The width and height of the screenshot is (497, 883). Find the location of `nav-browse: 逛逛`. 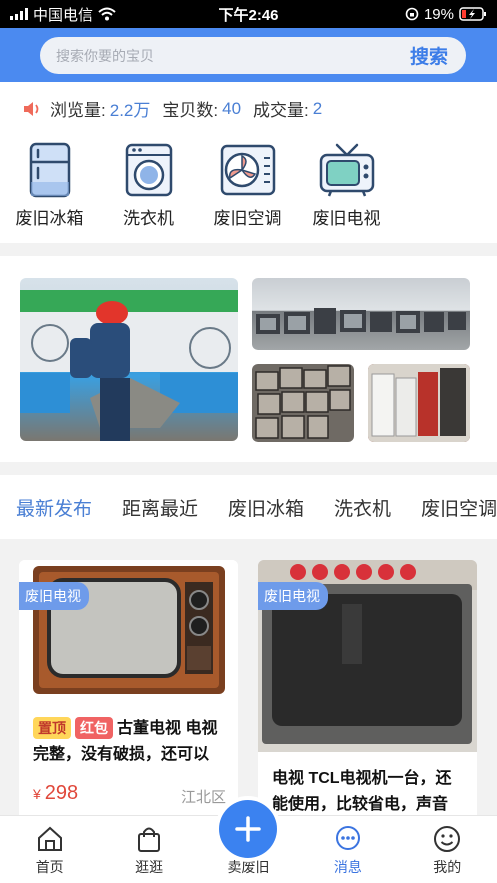

nav-browse: 逛逛 is located at coordinates (148, 849).